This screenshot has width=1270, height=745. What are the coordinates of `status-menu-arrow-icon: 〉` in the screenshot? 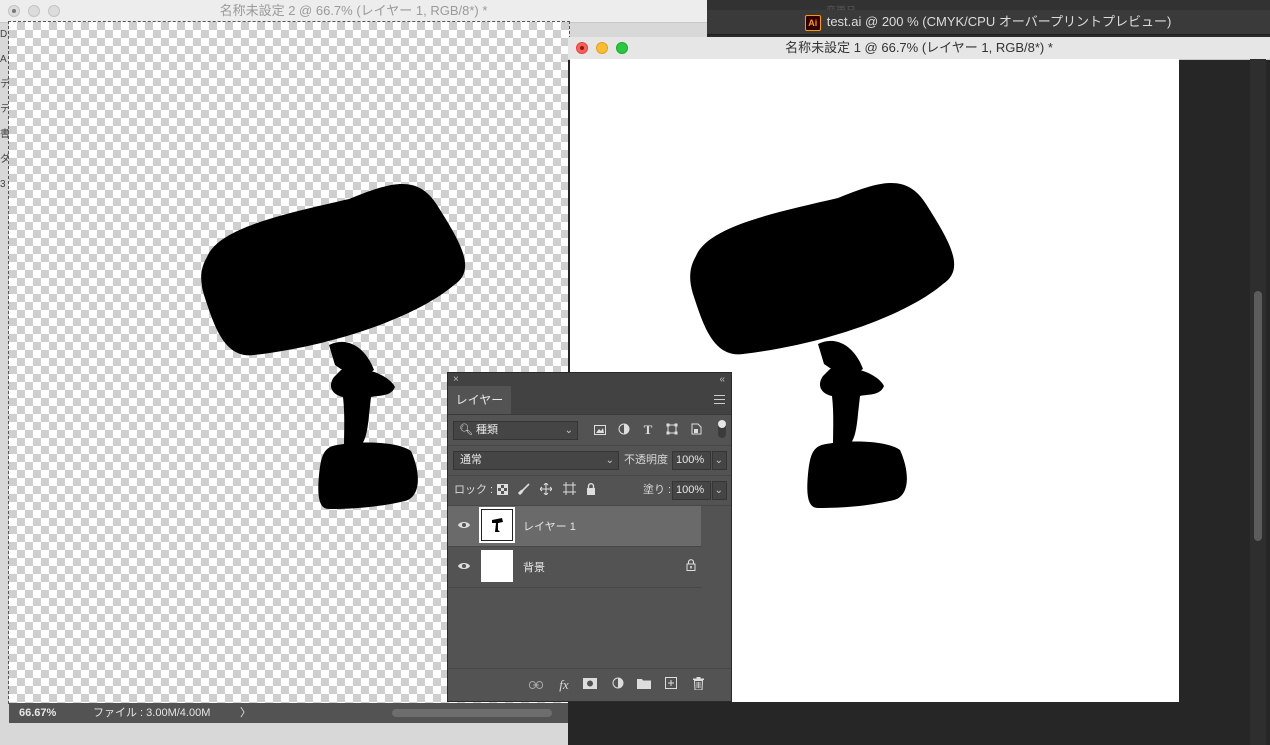 It's located at (245, 713).